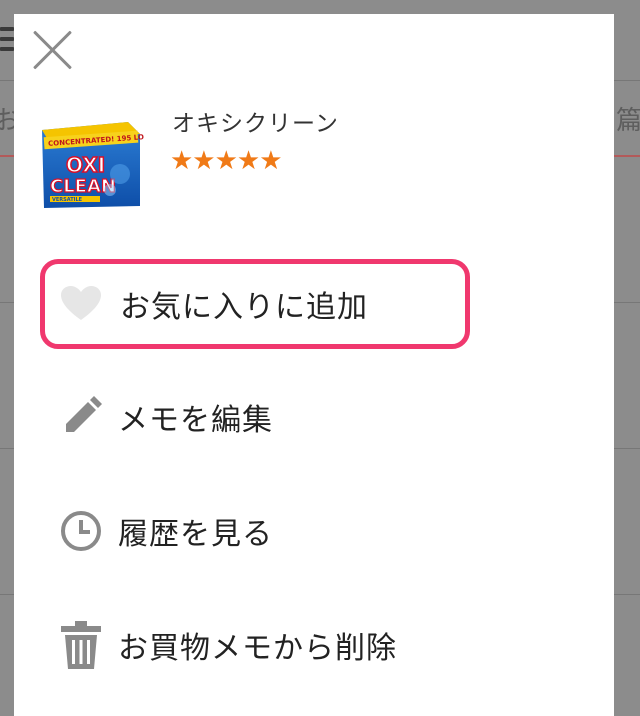  I want to click on menu-icon, so click(7, 40).